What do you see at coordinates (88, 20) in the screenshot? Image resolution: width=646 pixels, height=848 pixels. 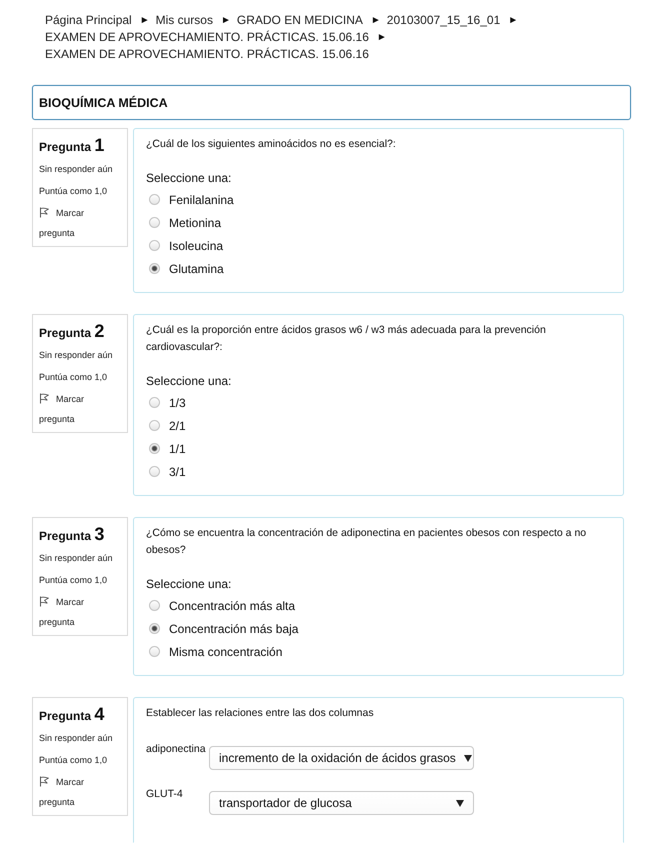 I see `breadcrumb-link: Página Principal` at bounding box center [88, 20].